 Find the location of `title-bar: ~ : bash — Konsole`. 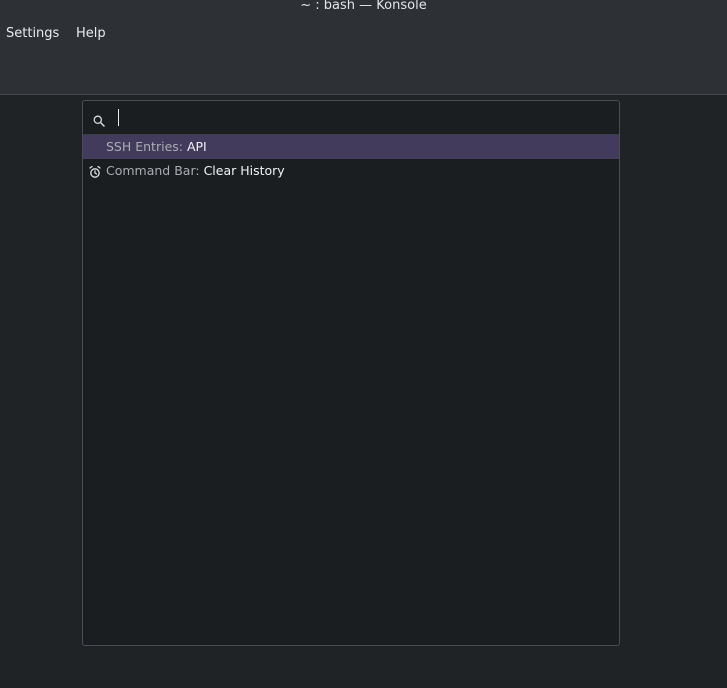

title-bar: ~ : bash — Konsole is located at coordinates (363, 8).